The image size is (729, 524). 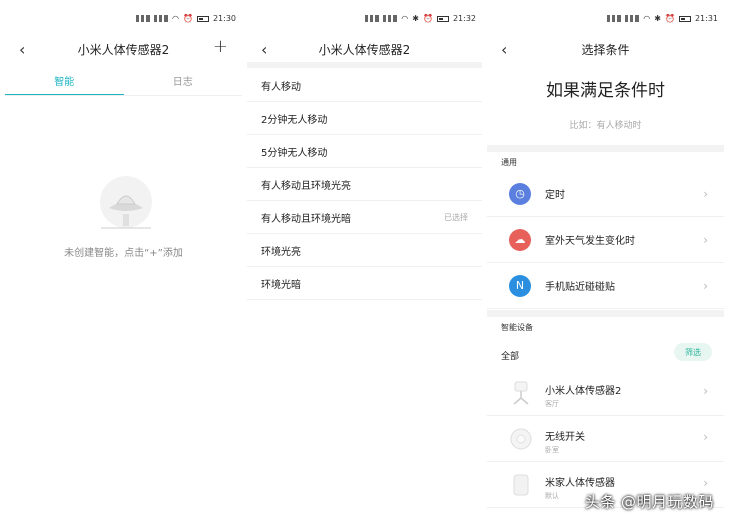 I want to click on list-item: 有人移动且环境光暗 已选择, so click(x=364, y=217).